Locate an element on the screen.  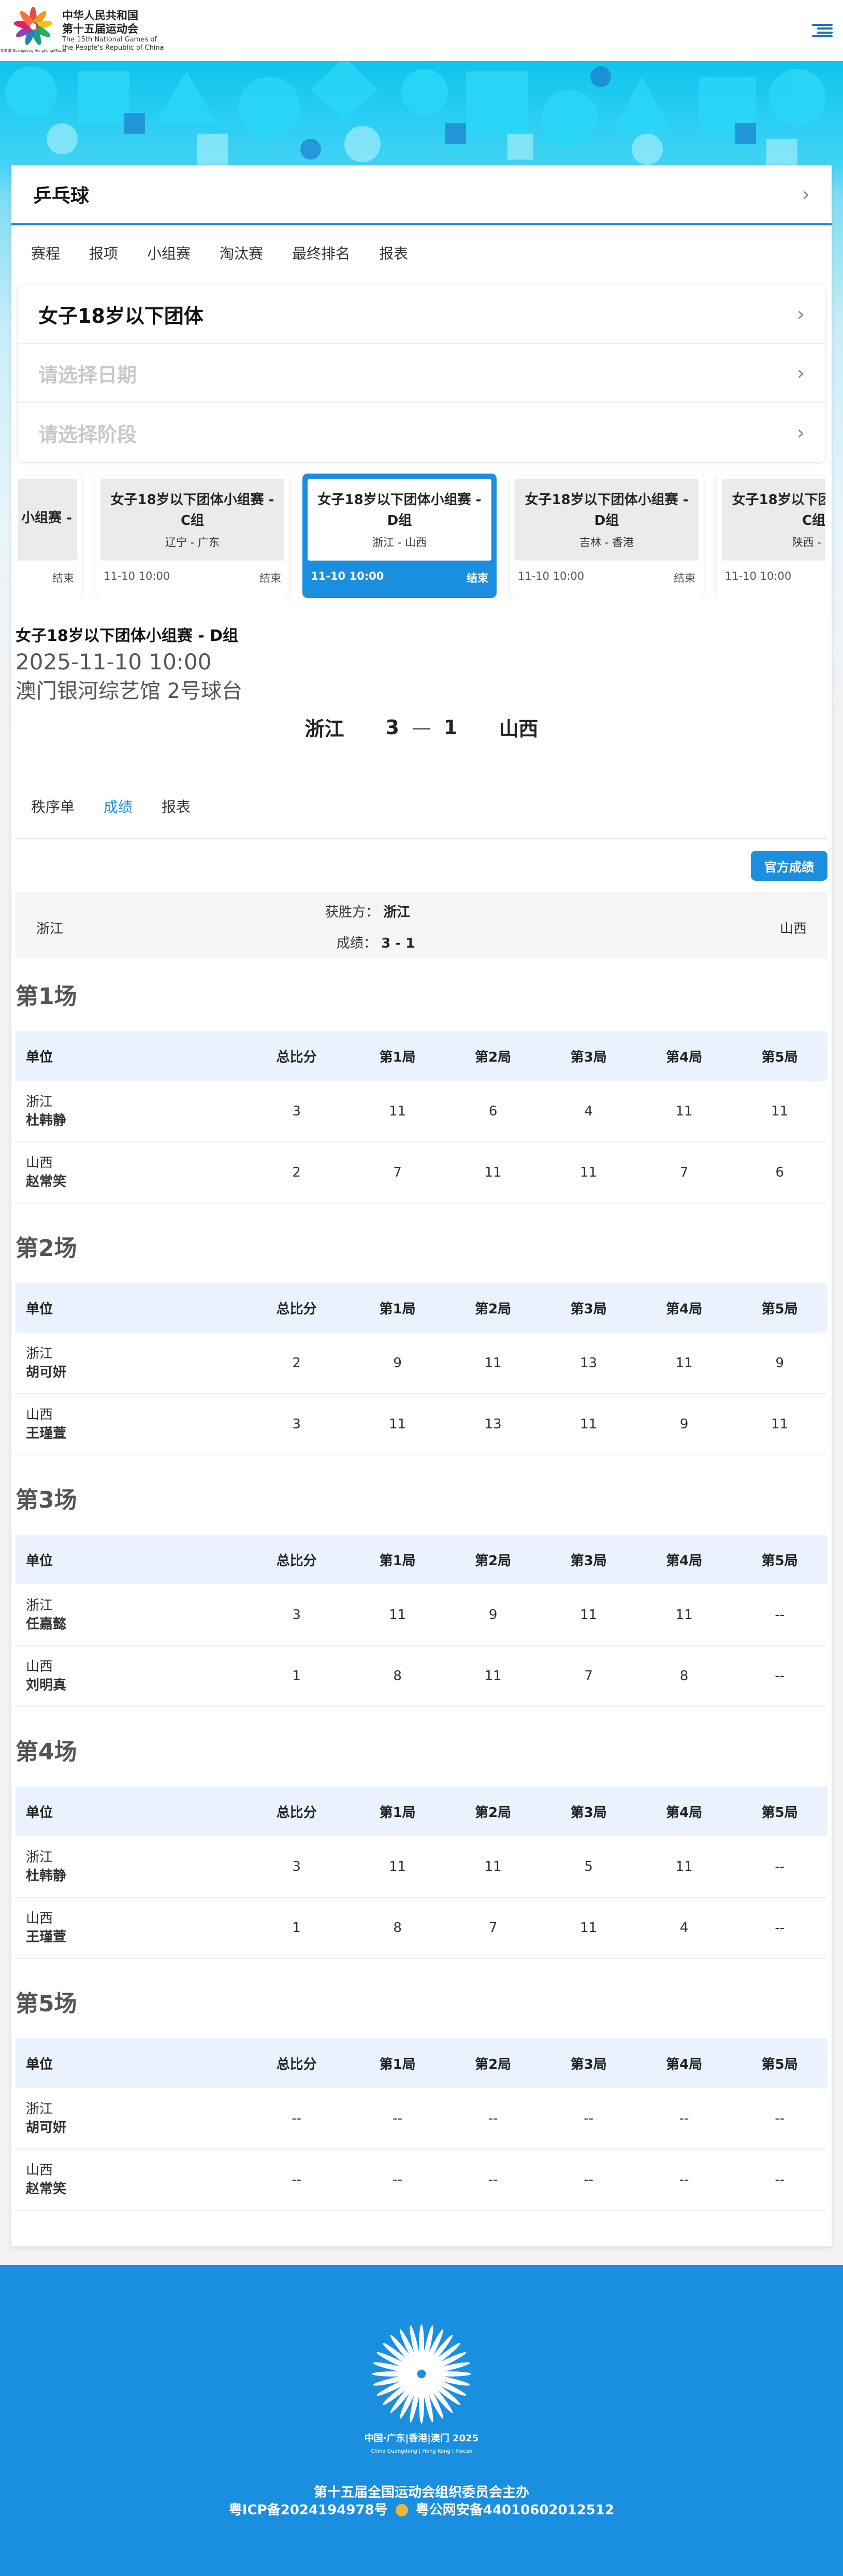
score-cell: 13 is located at coordinates (493, 1424).